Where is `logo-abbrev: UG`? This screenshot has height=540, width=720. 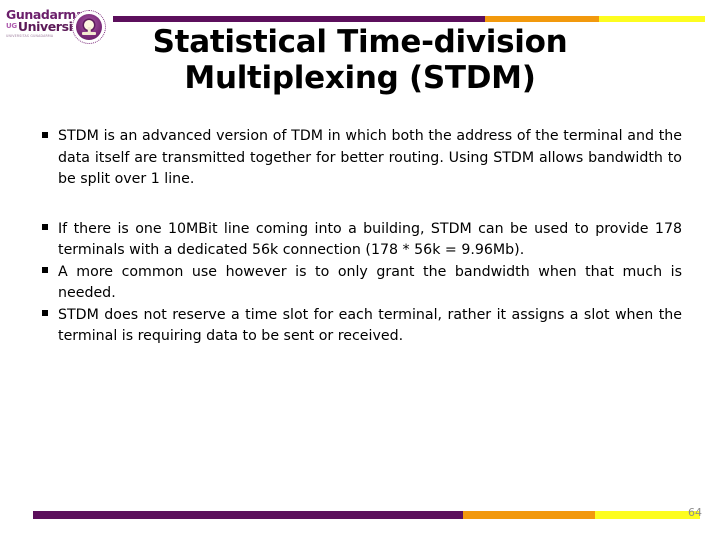 logo-abbrev: UG is located at coordinates (11, 26).